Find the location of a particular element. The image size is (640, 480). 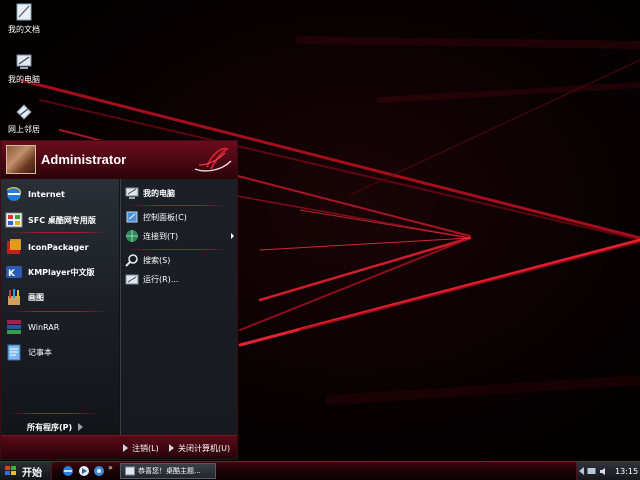

winrar-icon is located at coordinates (14, 327).